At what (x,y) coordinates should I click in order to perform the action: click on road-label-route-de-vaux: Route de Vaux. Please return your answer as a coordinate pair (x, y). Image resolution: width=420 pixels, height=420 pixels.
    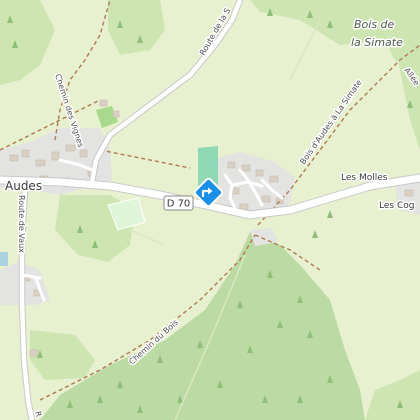
    Looking at the image, I should click on (21, 224).